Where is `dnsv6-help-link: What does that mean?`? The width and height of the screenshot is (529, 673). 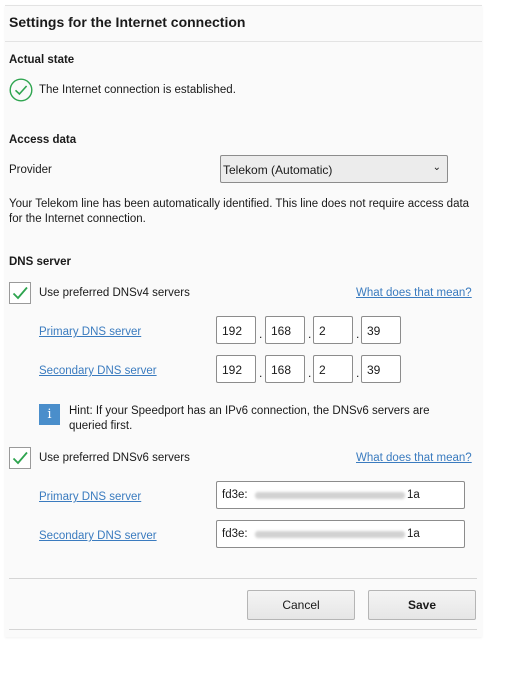
dnsv6-help-link: What does that mean? is located at coordinates (414, 458).